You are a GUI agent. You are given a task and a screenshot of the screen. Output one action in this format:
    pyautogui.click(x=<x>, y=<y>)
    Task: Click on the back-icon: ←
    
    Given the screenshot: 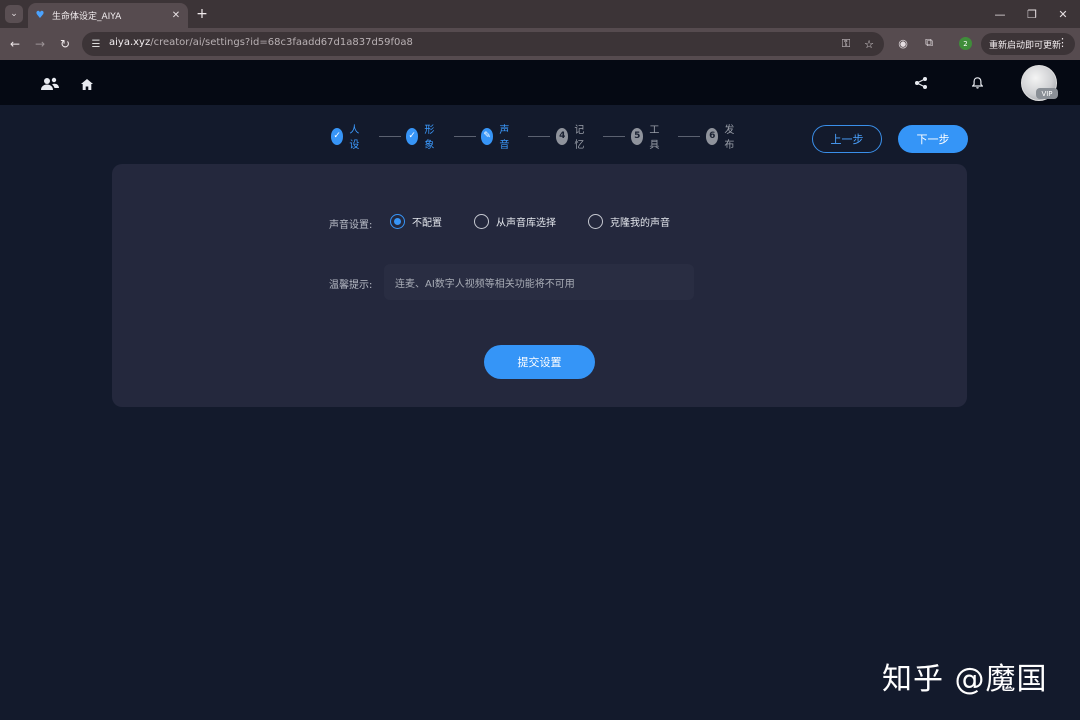 What is the action you would take?
    pyautogui.click(x=15, y=44)
    